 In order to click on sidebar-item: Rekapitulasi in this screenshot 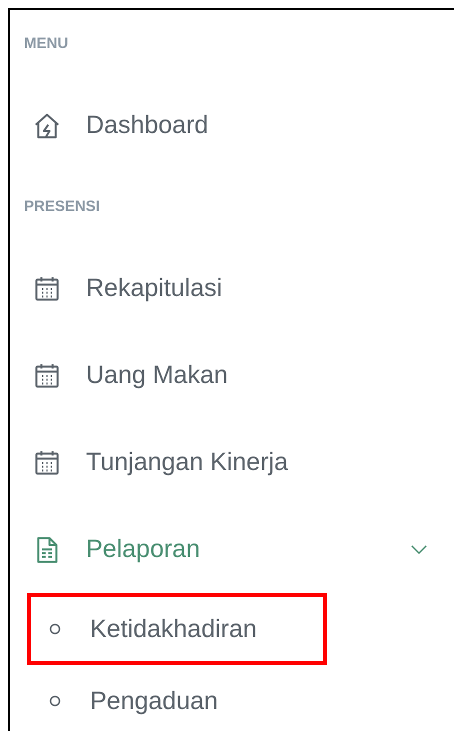, I will do `click(232, 288)`.